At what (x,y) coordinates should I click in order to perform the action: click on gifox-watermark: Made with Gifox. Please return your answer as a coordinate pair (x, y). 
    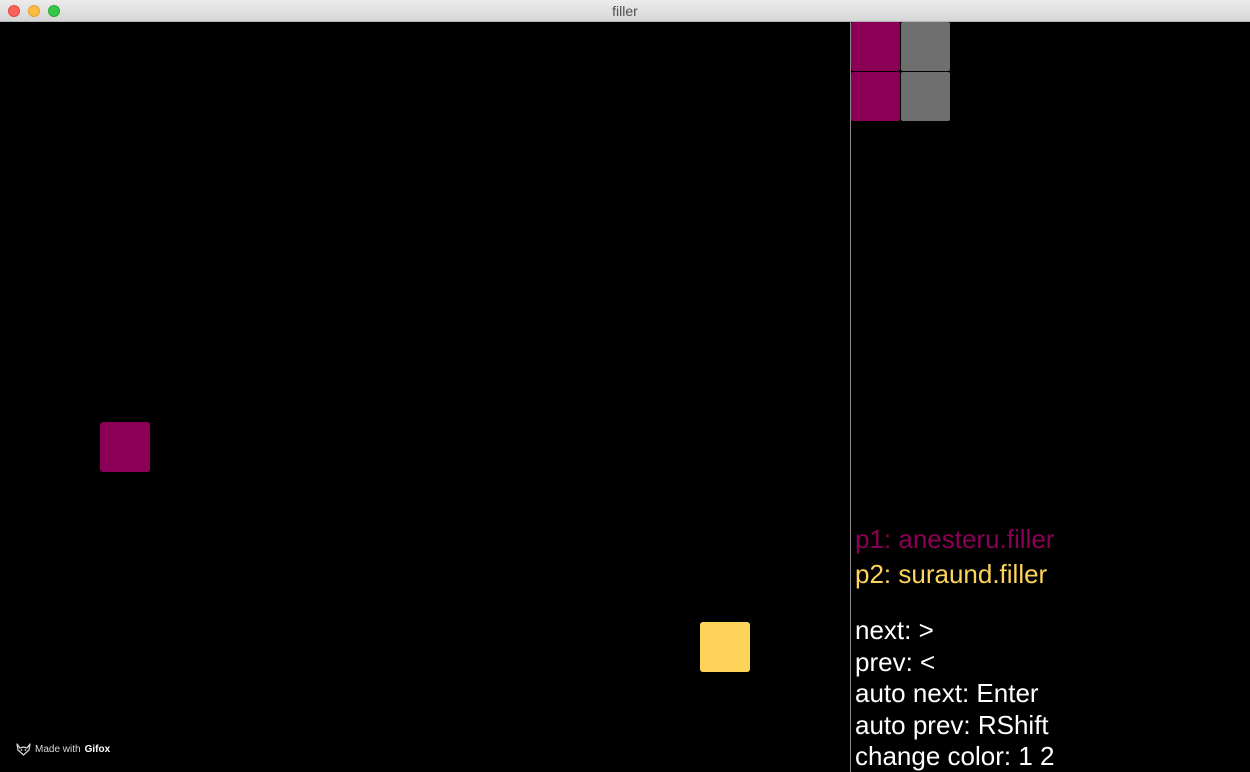
    Looking at the image, I should click on (63, 749).